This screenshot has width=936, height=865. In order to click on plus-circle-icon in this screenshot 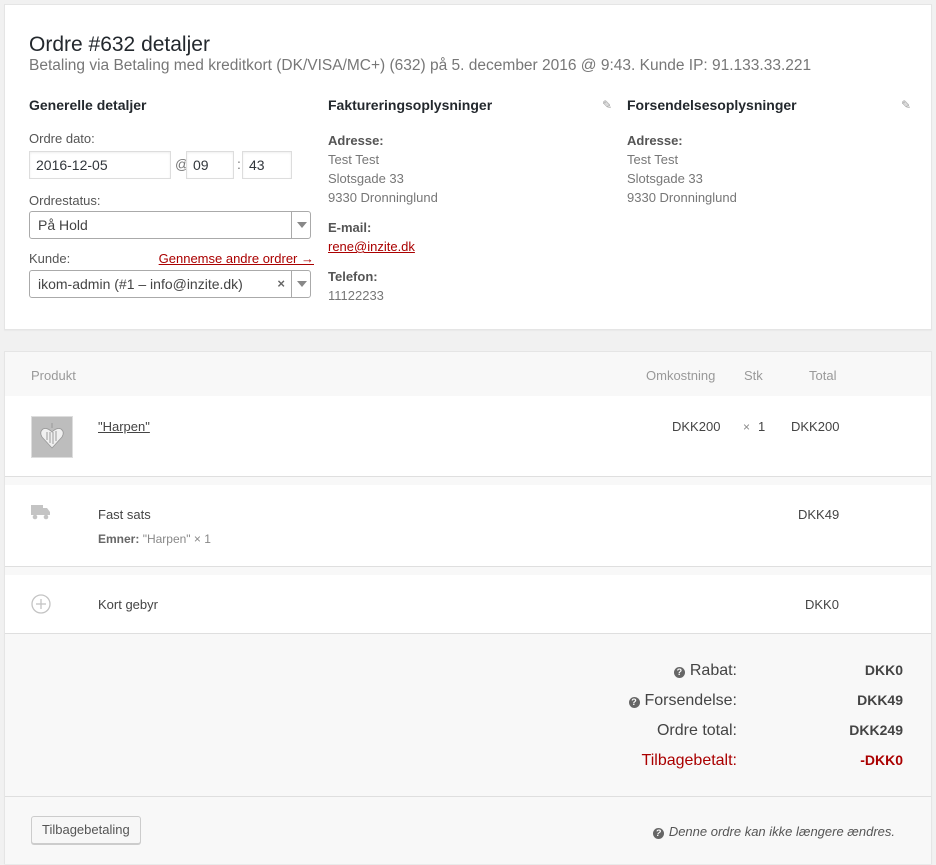, I will do `click(41, 606)`.